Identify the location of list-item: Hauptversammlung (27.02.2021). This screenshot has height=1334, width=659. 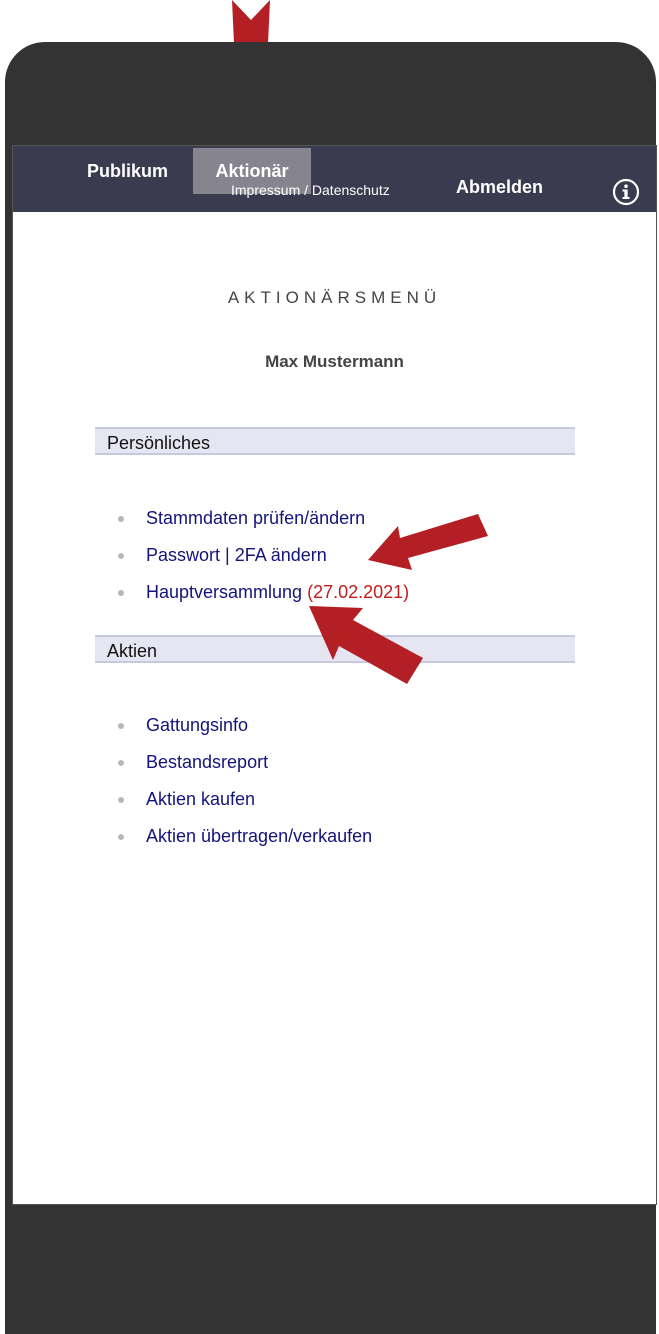
(263, 592).